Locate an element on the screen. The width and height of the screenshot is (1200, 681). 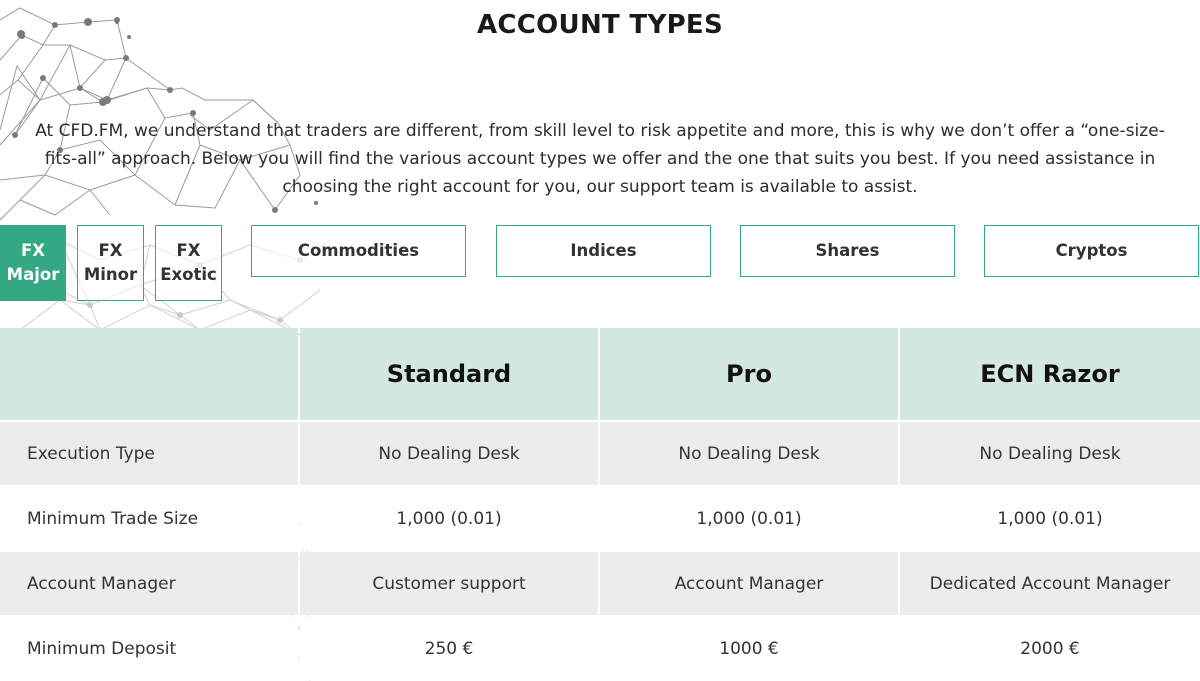
table-cell: 250 € is located at coordinates (449, 648).